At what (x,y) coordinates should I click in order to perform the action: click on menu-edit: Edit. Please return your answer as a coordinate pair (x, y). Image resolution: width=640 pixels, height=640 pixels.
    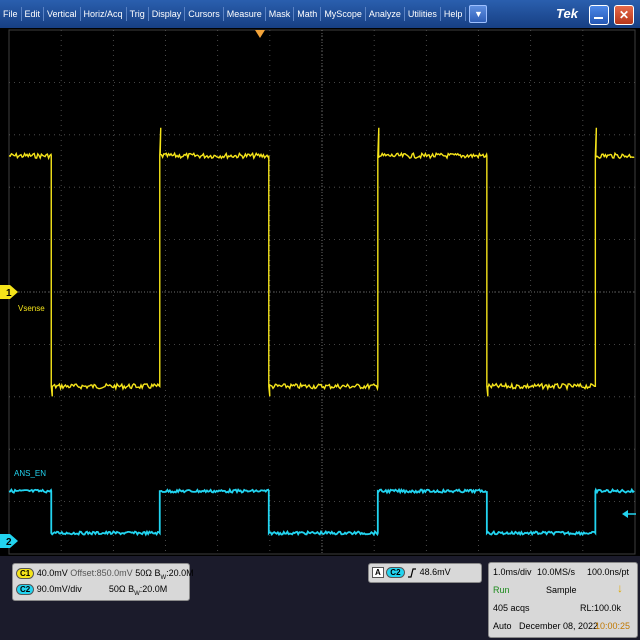
    Looking at the image, I should click on (33, 14).